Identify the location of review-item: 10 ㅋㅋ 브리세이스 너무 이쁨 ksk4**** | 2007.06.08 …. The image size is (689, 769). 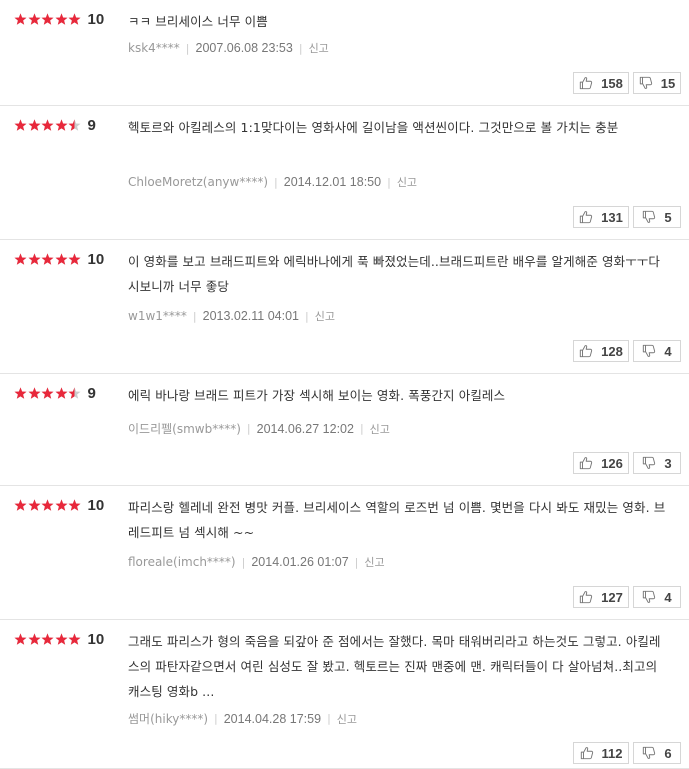
(344, 53).